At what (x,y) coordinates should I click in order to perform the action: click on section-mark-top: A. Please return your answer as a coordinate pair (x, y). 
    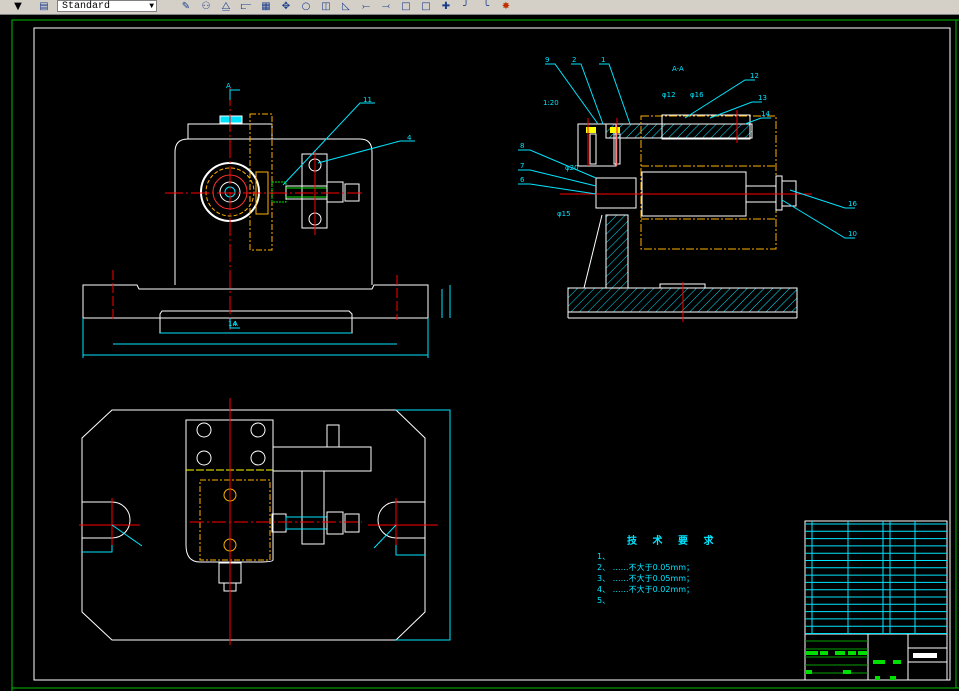
    Looking at the image, I should click on (228, 86).